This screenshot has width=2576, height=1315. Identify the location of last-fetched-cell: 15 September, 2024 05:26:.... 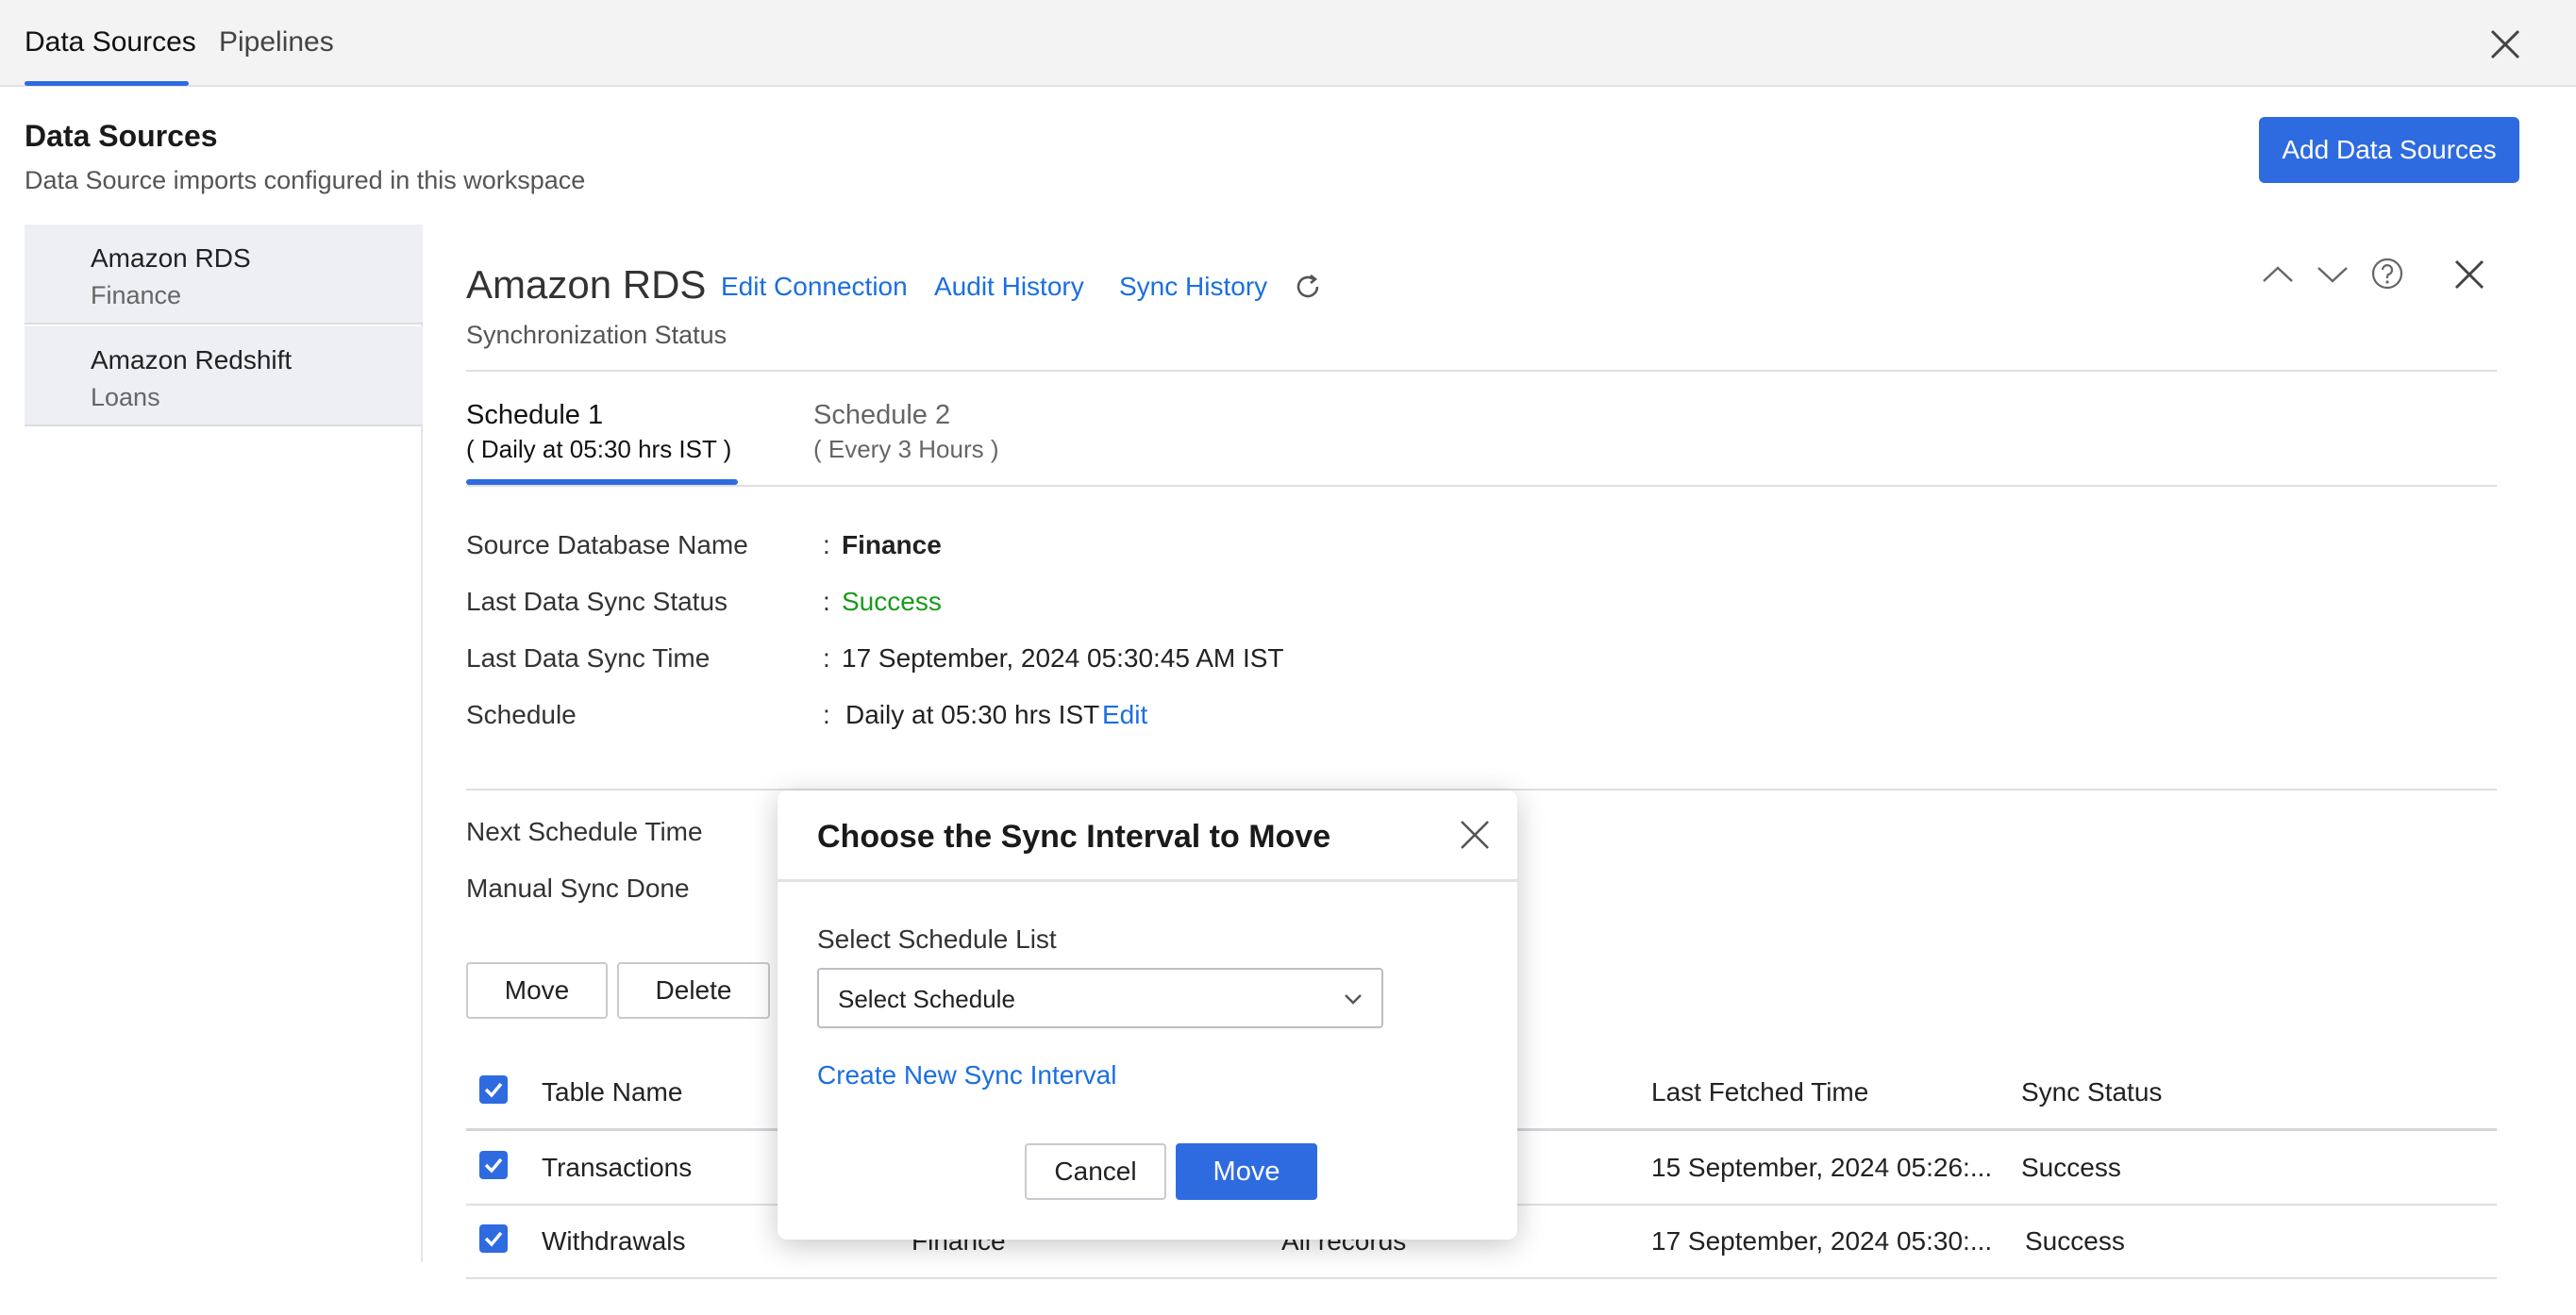
(1822, 1167).